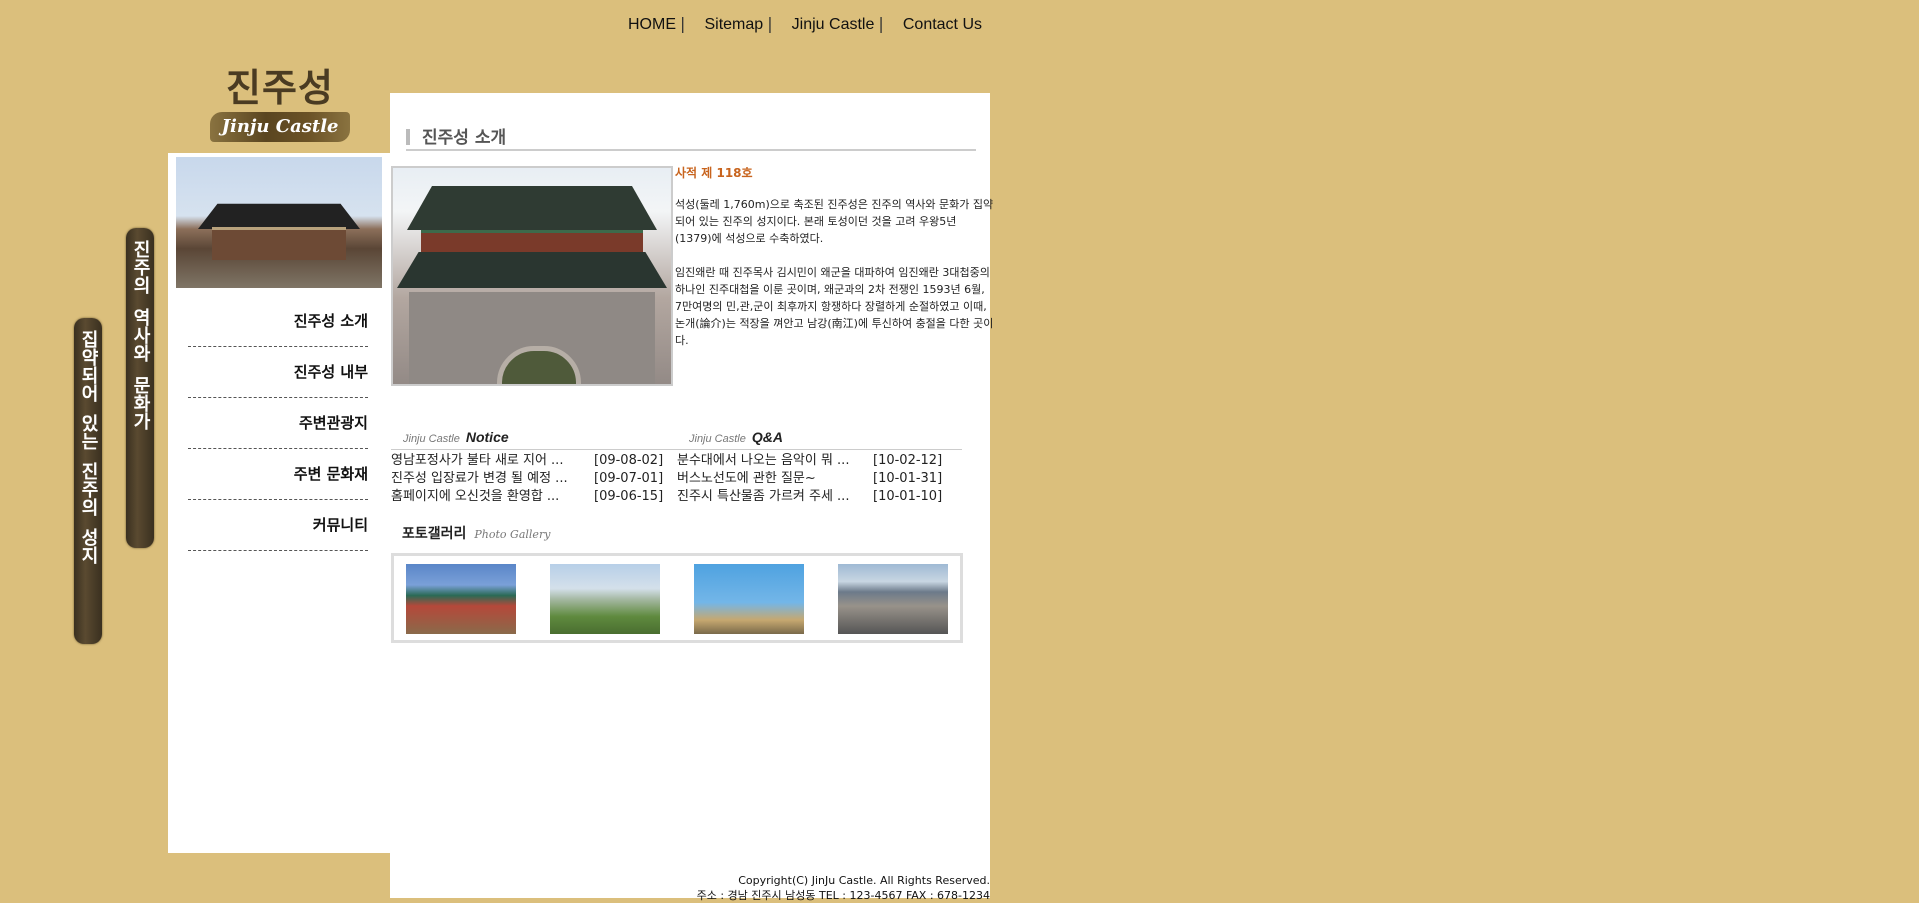 Image resolution: width=1919 pixels, height=903 pixels. What do you see at coordinates (88, 366) in the screenshot?
I see `banner-word: 집약되어` at bounding box center [88, 366].